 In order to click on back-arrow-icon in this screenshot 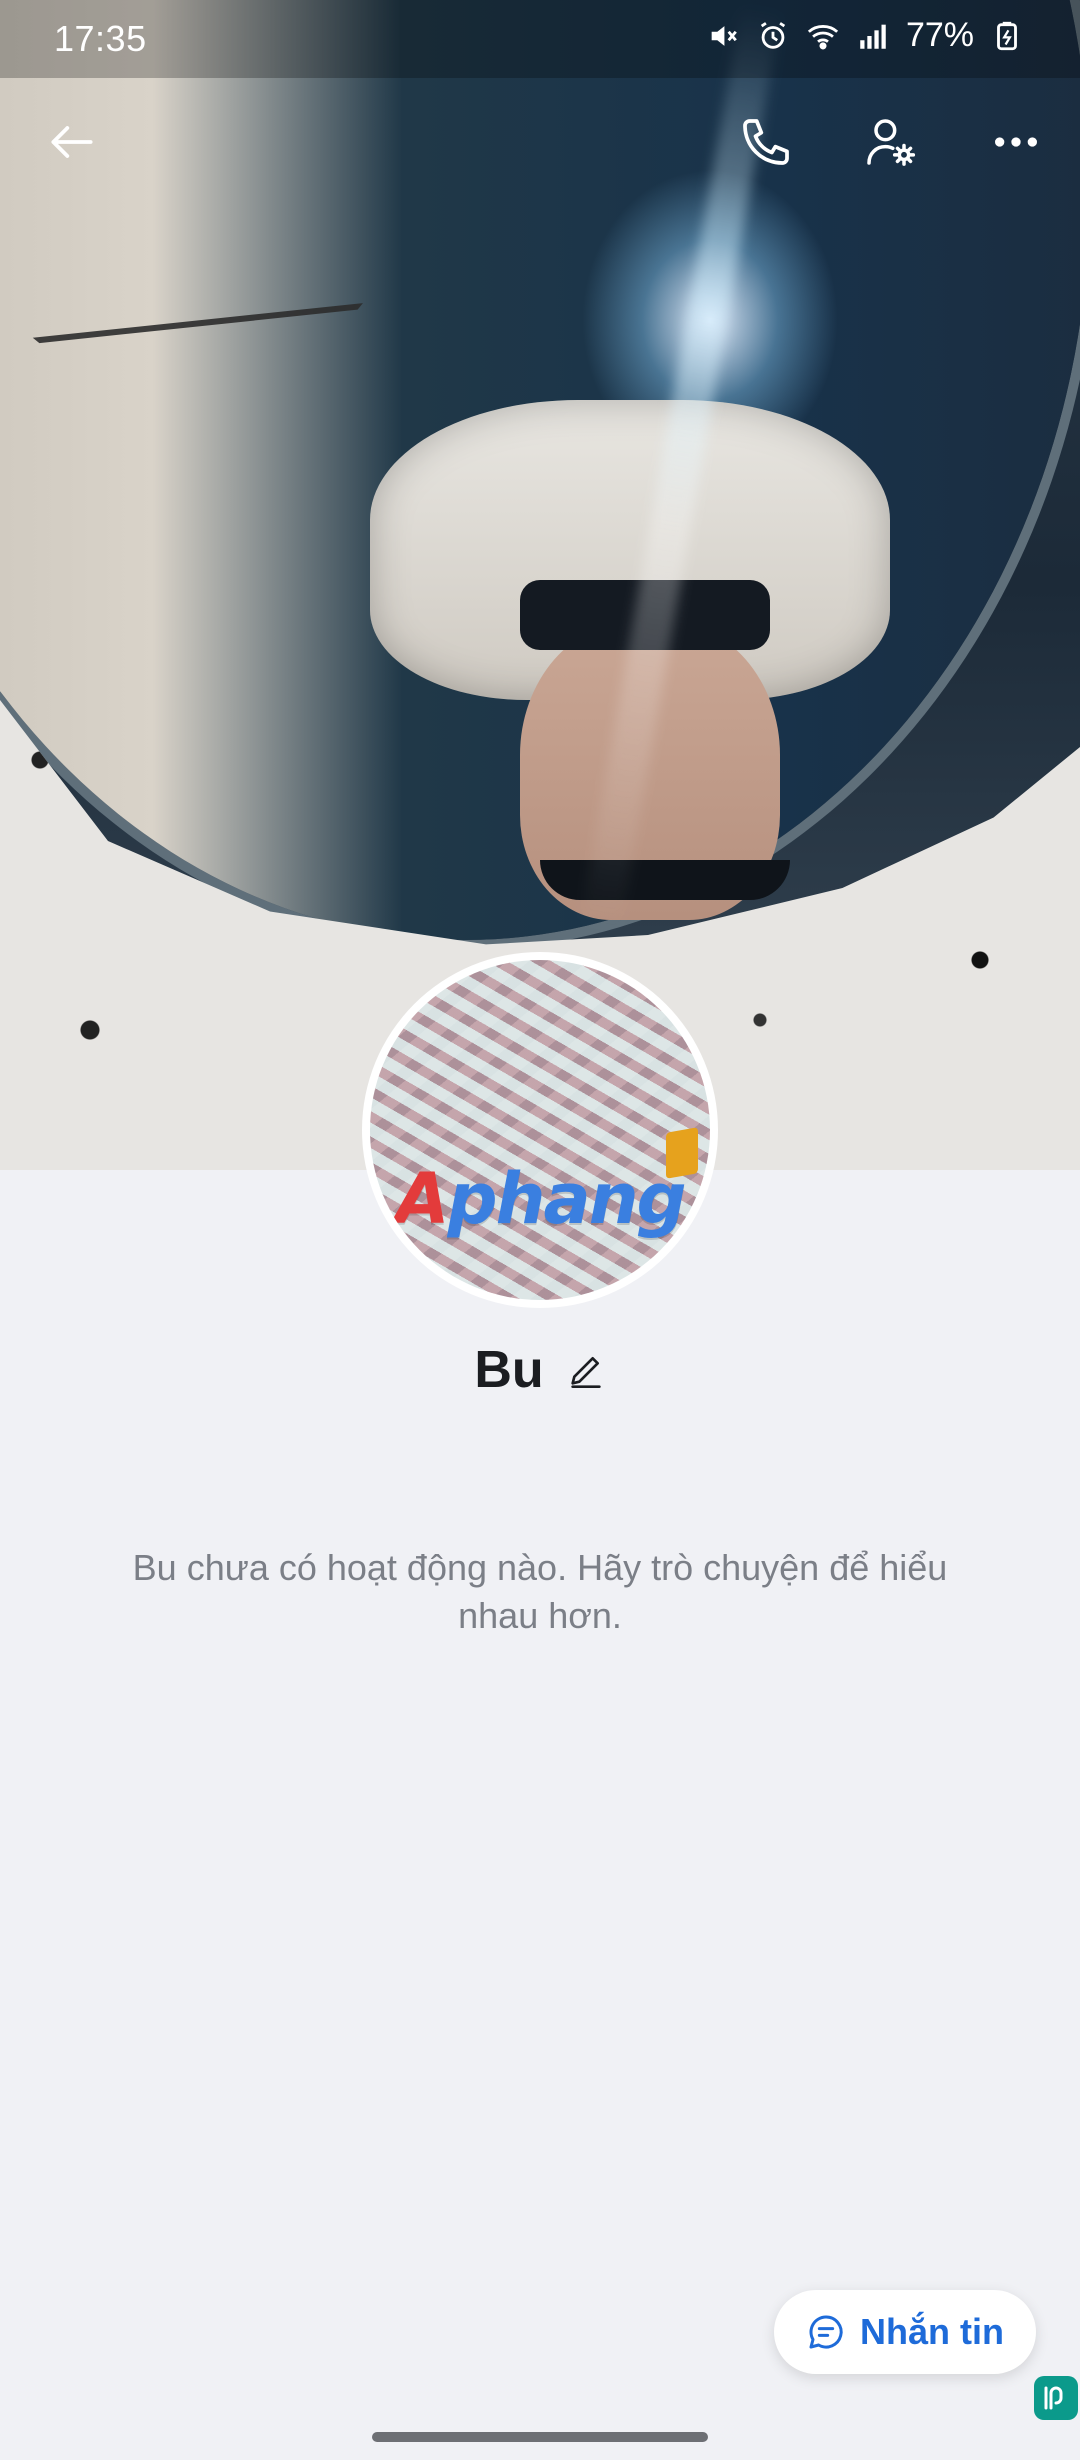, I will do `click(72, 142)`.